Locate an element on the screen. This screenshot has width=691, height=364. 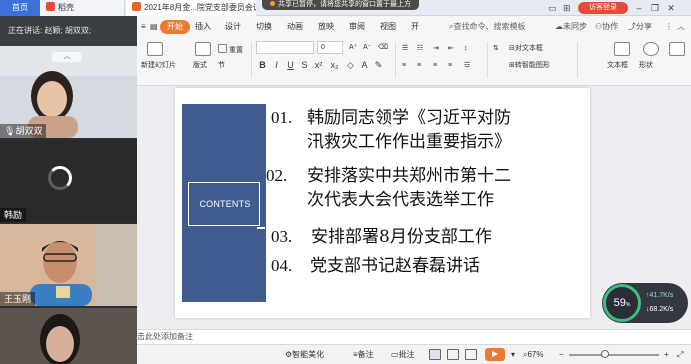
text-direction-icon: ⇅ is located at coordinates (496, 48).